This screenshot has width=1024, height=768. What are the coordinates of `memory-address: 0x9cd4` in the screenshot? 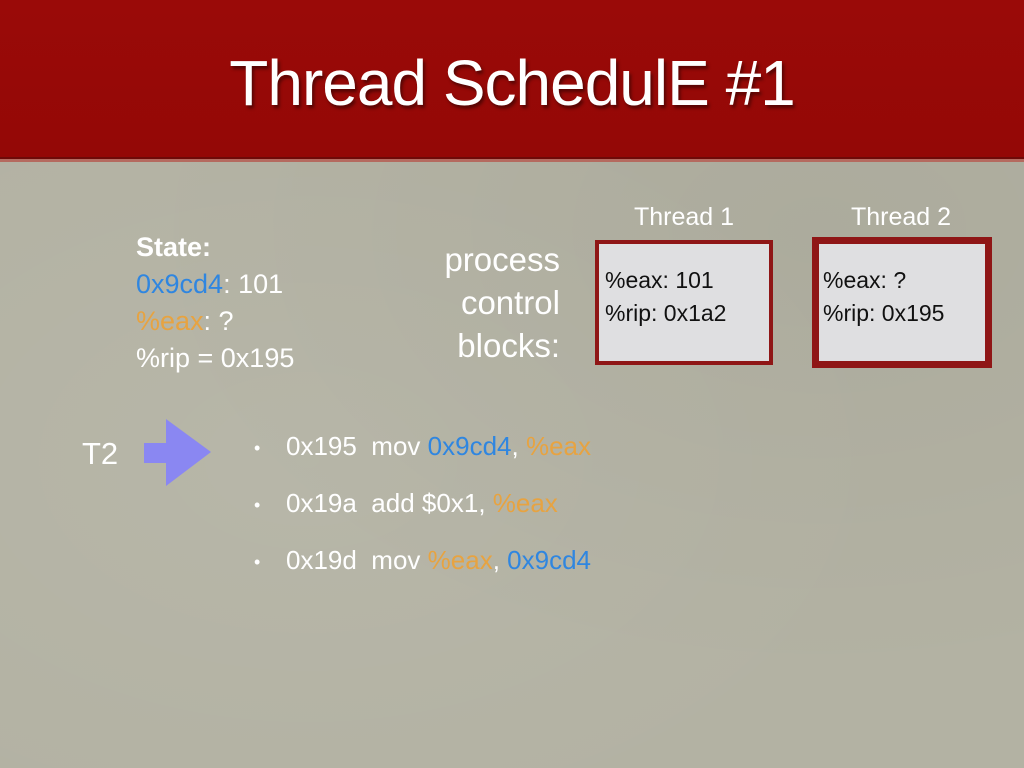 It's located at (180, 284).